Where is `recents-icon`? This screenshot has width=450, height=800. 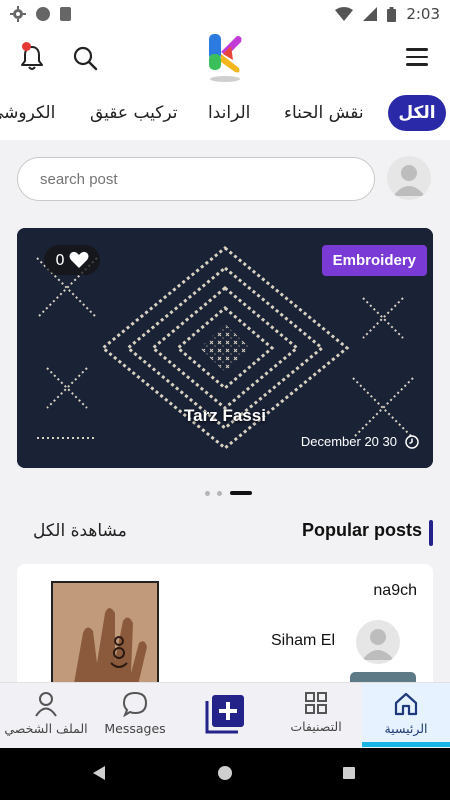 recents-icon is located at coordinates (349, 773).